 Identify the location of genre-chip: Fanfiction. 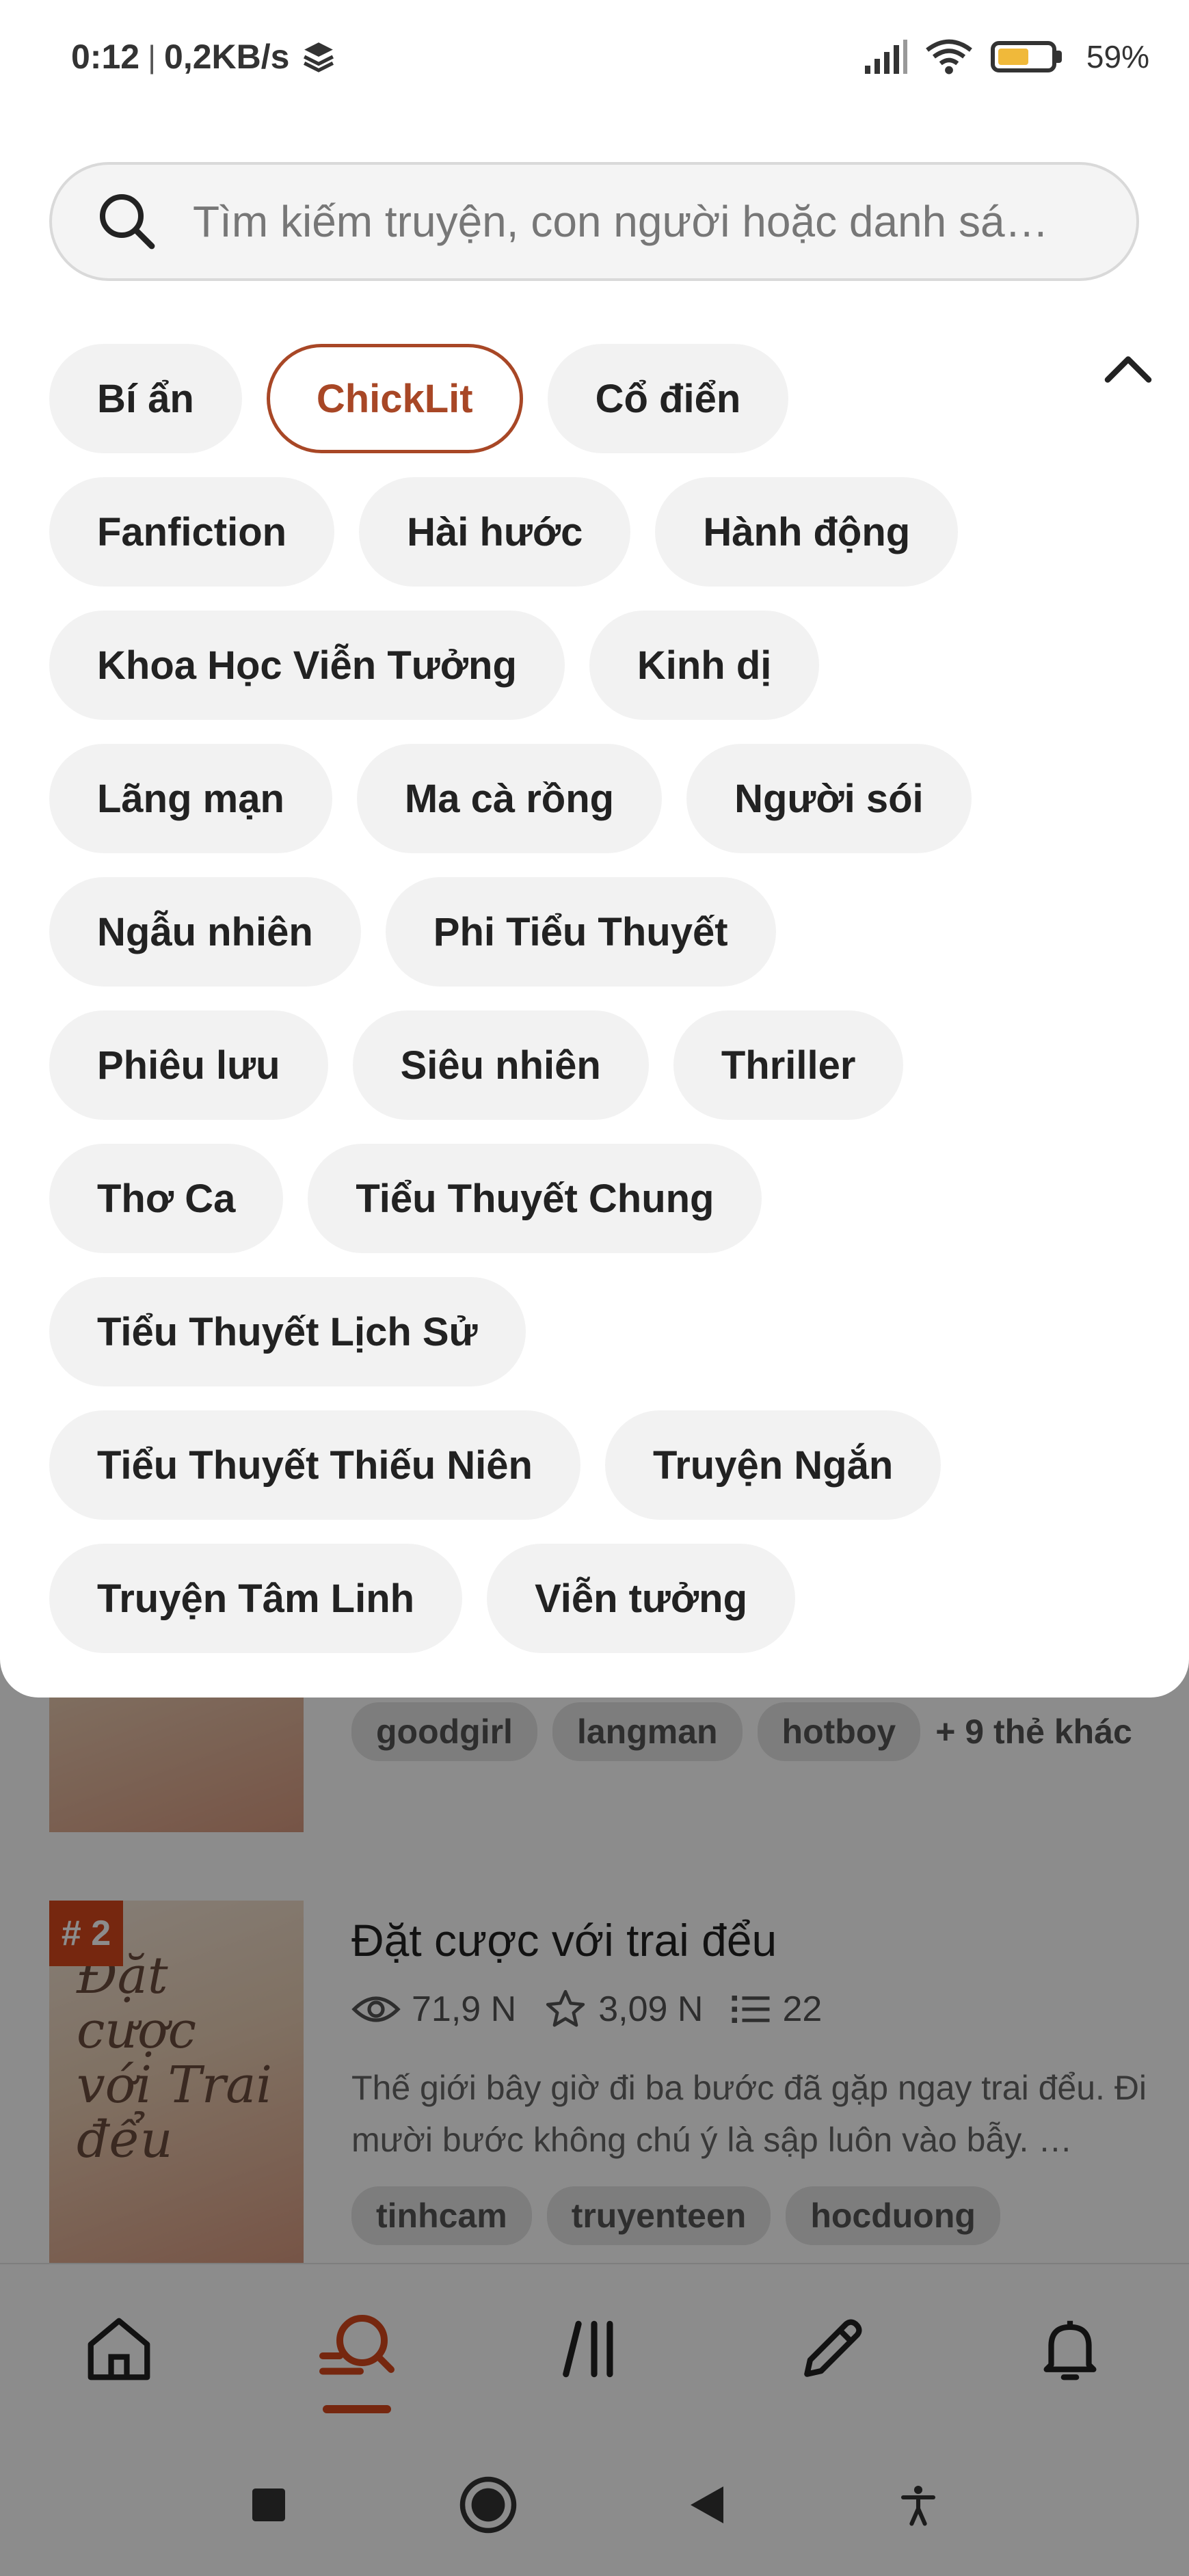
(192, 532).